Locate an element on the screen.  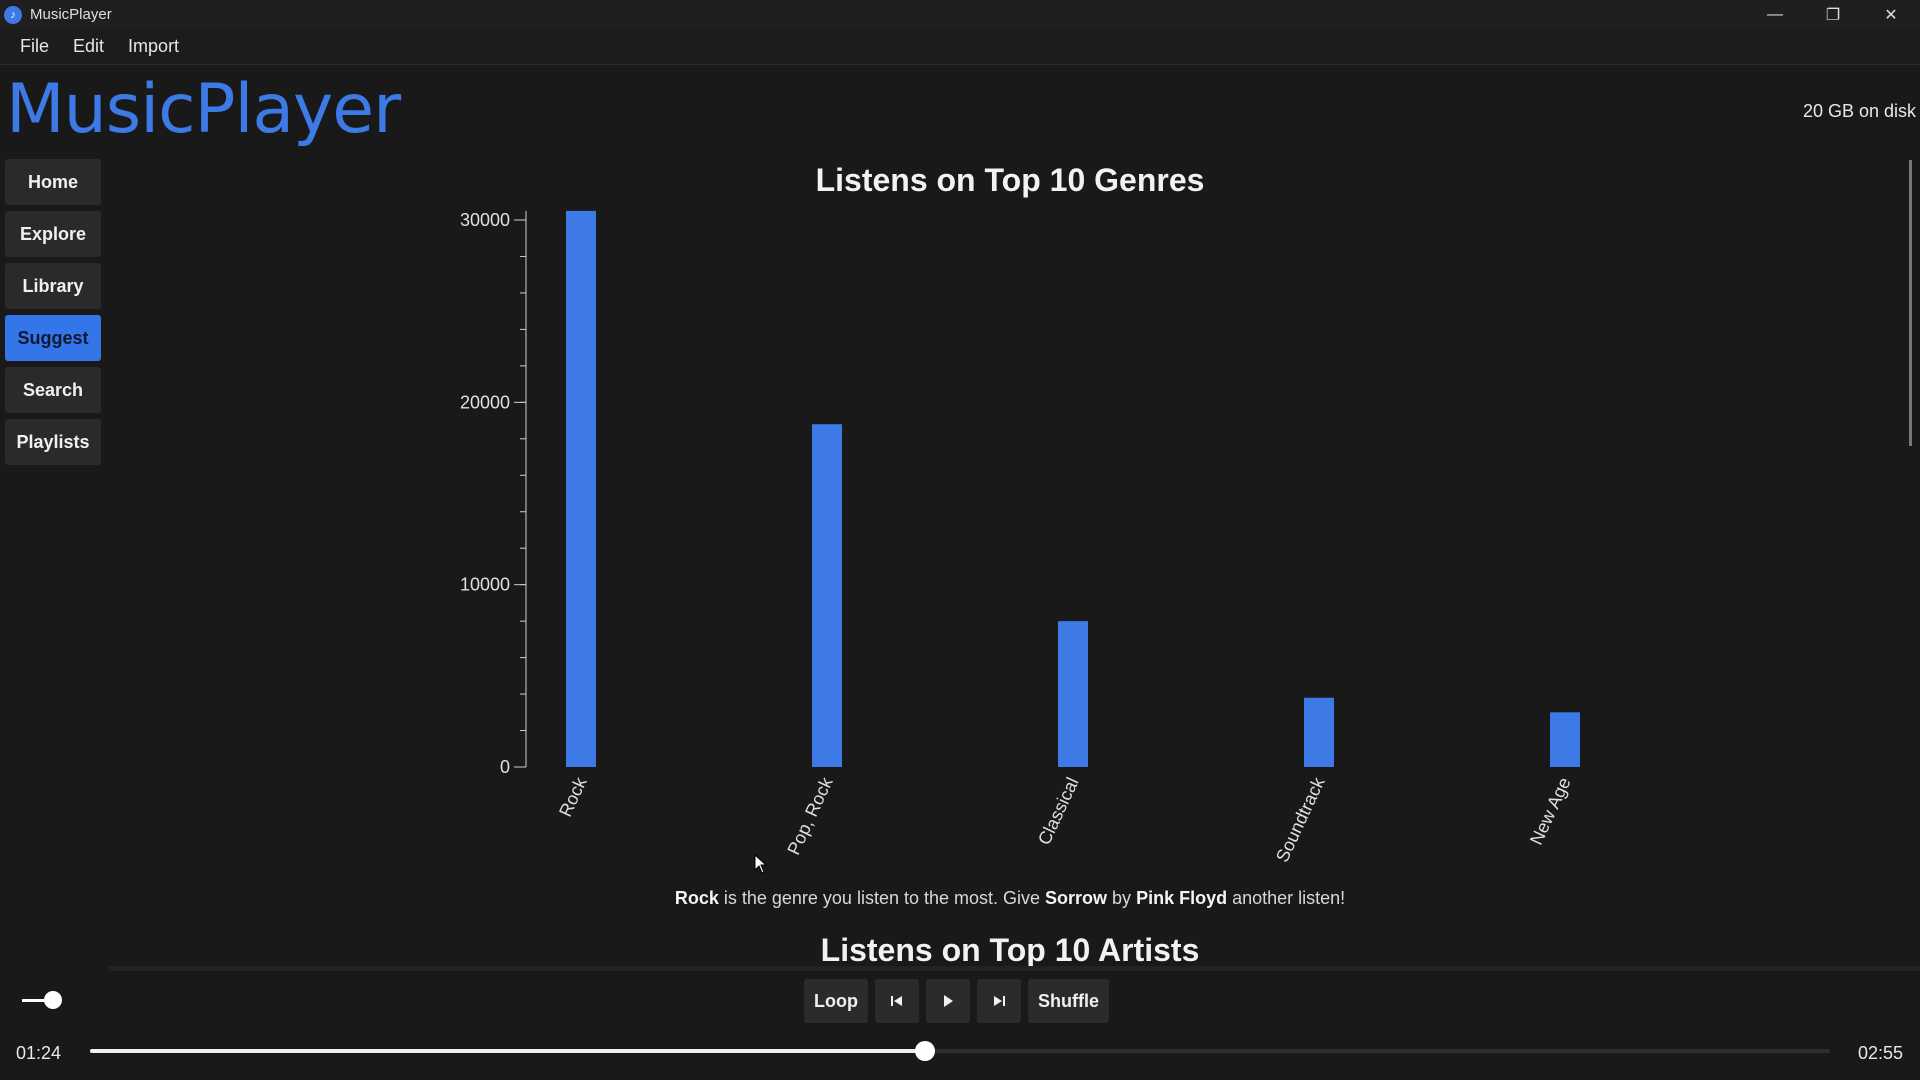
caption-text-3: another listen! is located at coordinates (1286, 898).